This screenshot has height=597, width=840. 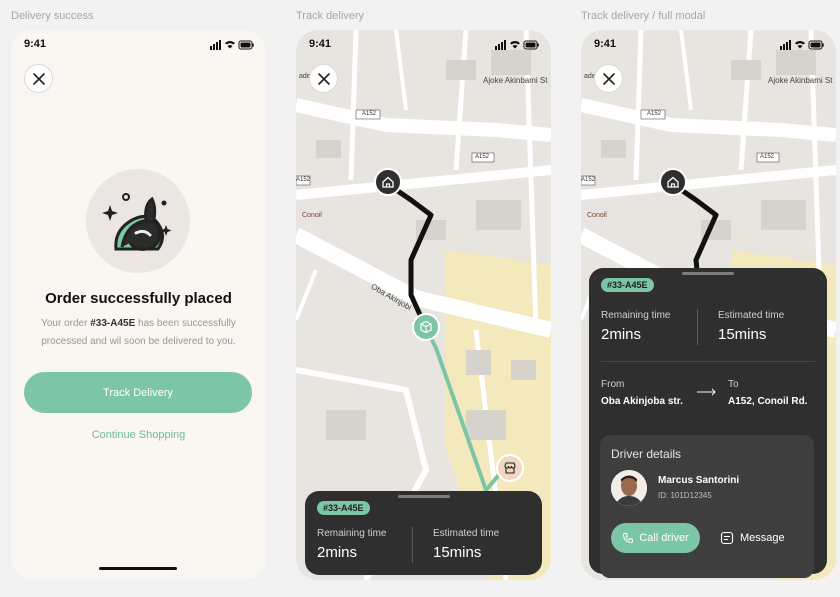 What do you see at coordinates (138, 435) in the screenshot?
I see `continue-shopping-link: Continue Shopping` at bounding box center [138, 435].